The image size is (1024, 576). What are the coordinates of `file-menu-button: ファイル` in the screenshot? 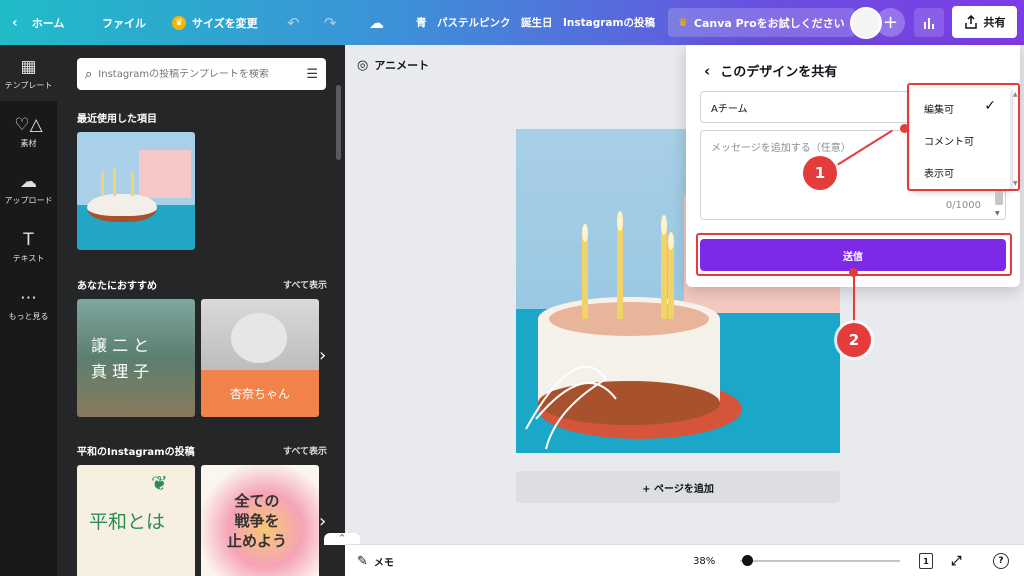 It's located at (124, 22).